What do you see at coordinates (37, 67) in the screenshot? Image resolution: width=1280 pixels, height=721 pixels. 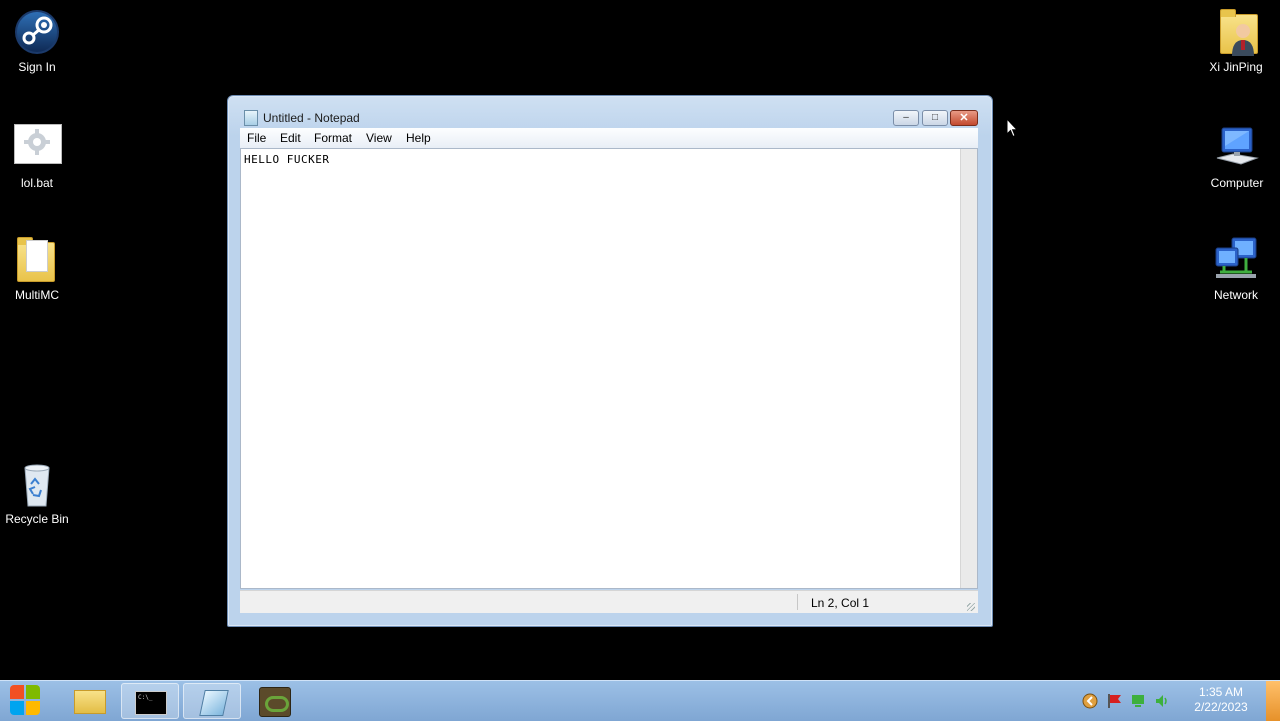 I see `desktop-icon-label: Sign In` at bounding box center [37, 67].